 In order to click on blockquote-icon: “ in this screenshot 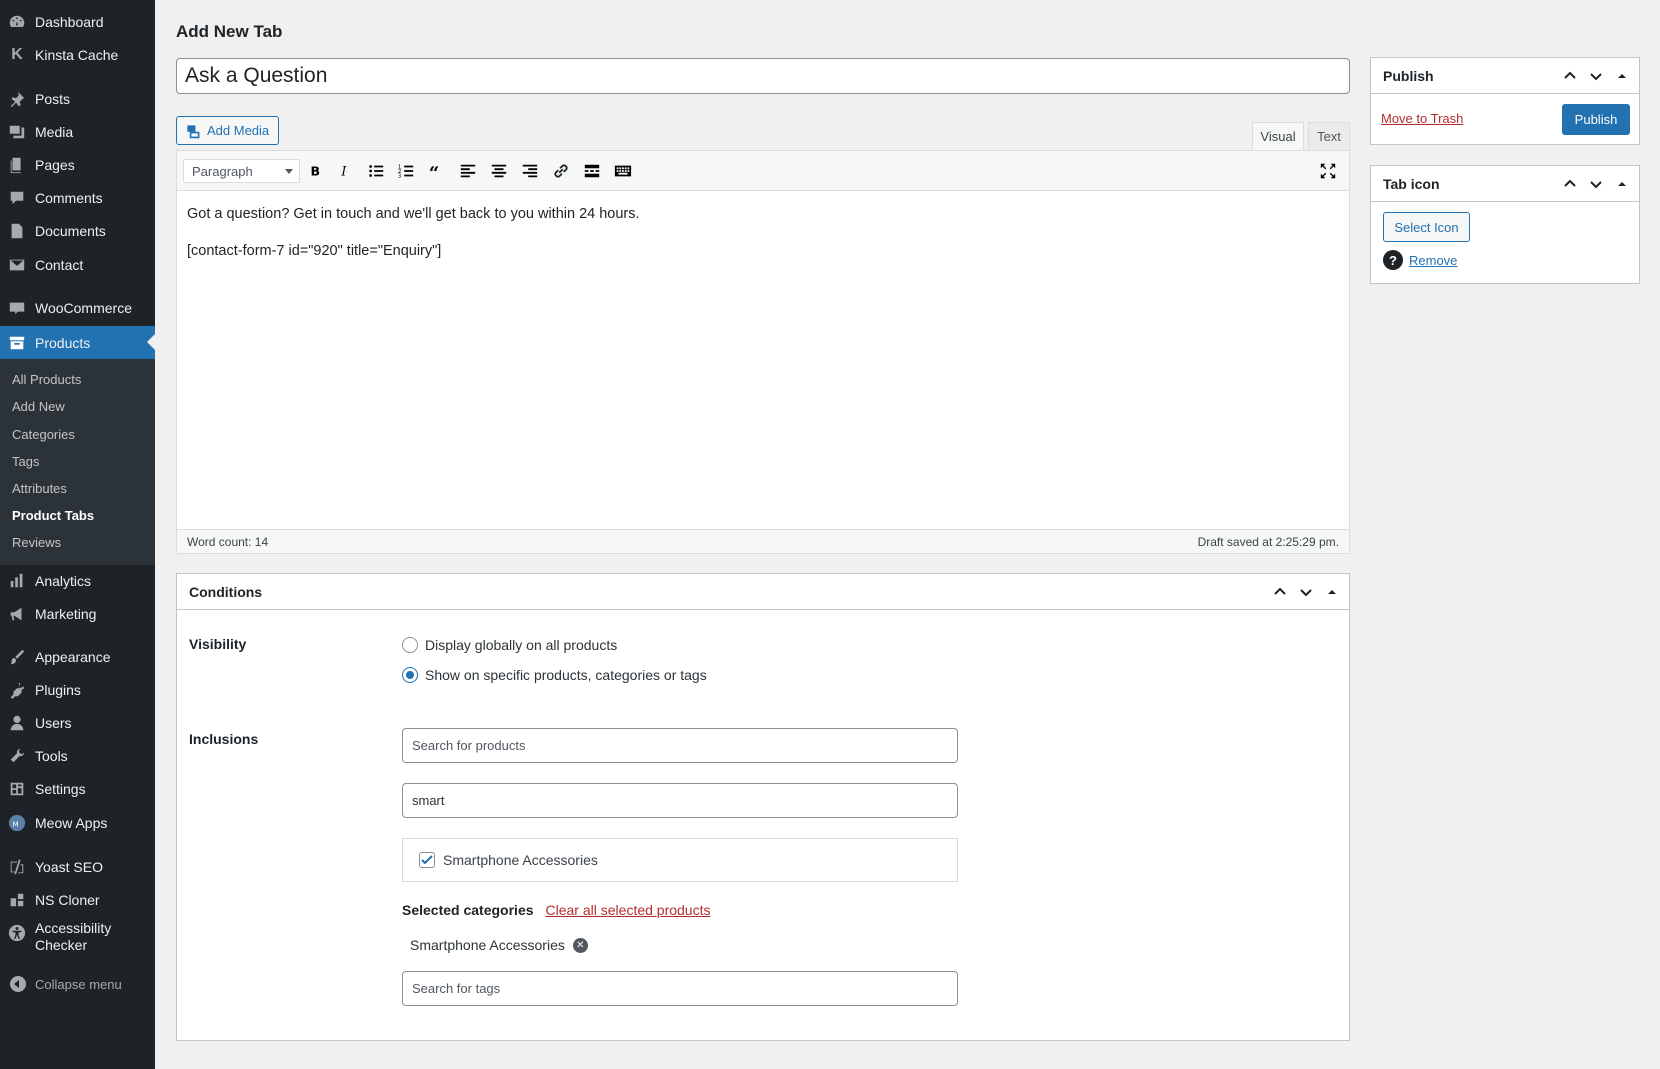, I will do `click(437, 171)`.